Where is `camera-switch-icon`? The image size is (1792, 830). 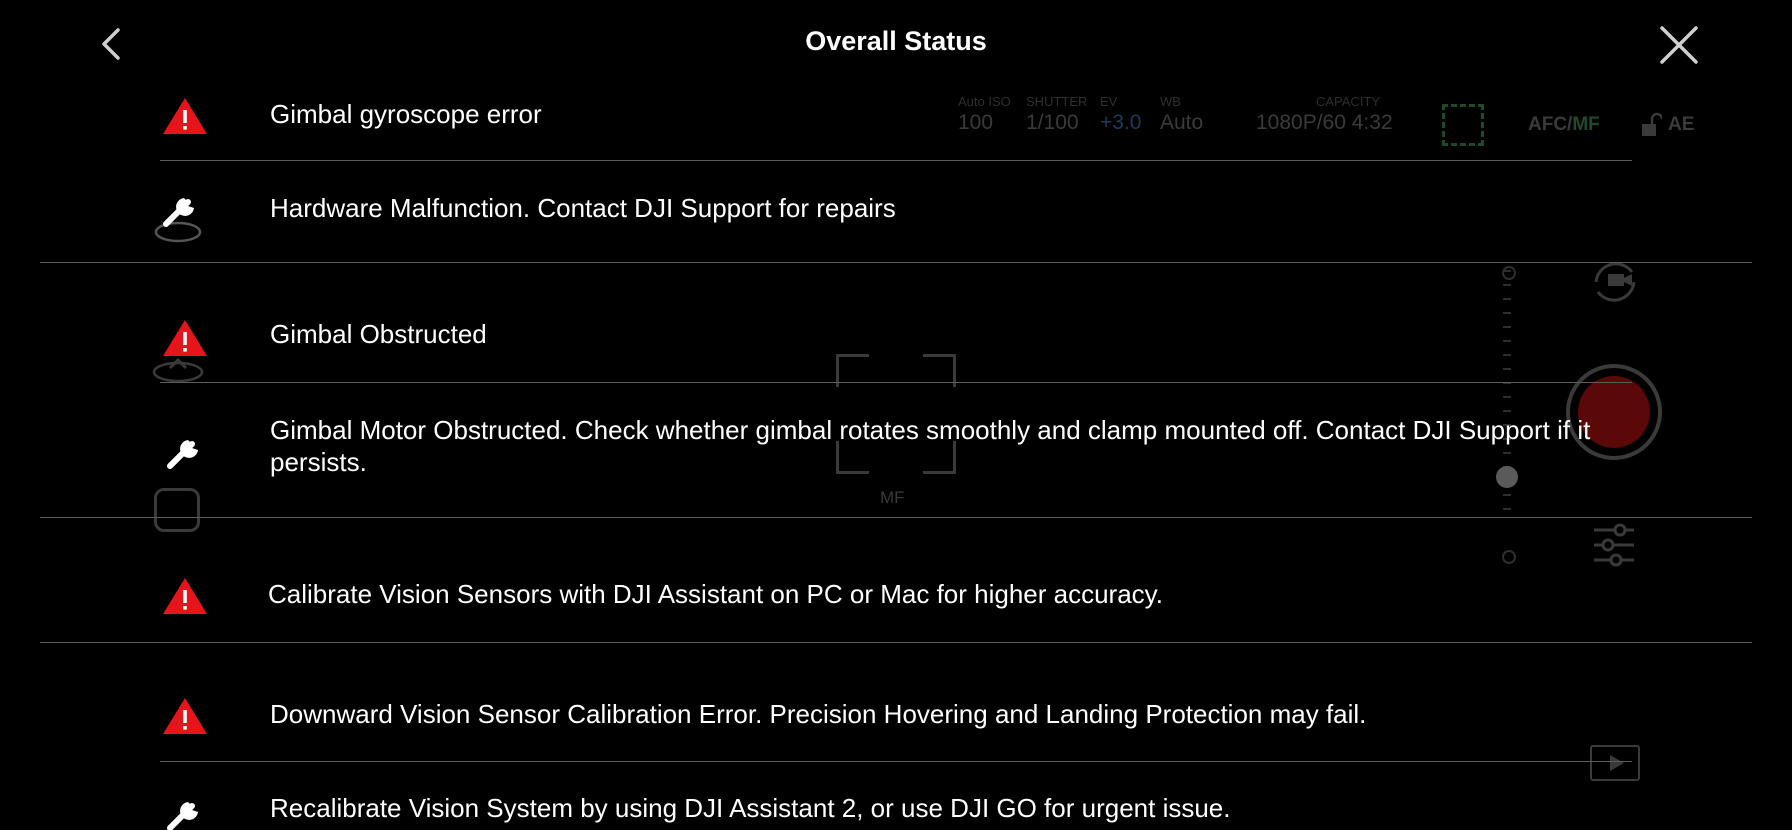 camera-switch-icon is located at coordinates (1615, 282).